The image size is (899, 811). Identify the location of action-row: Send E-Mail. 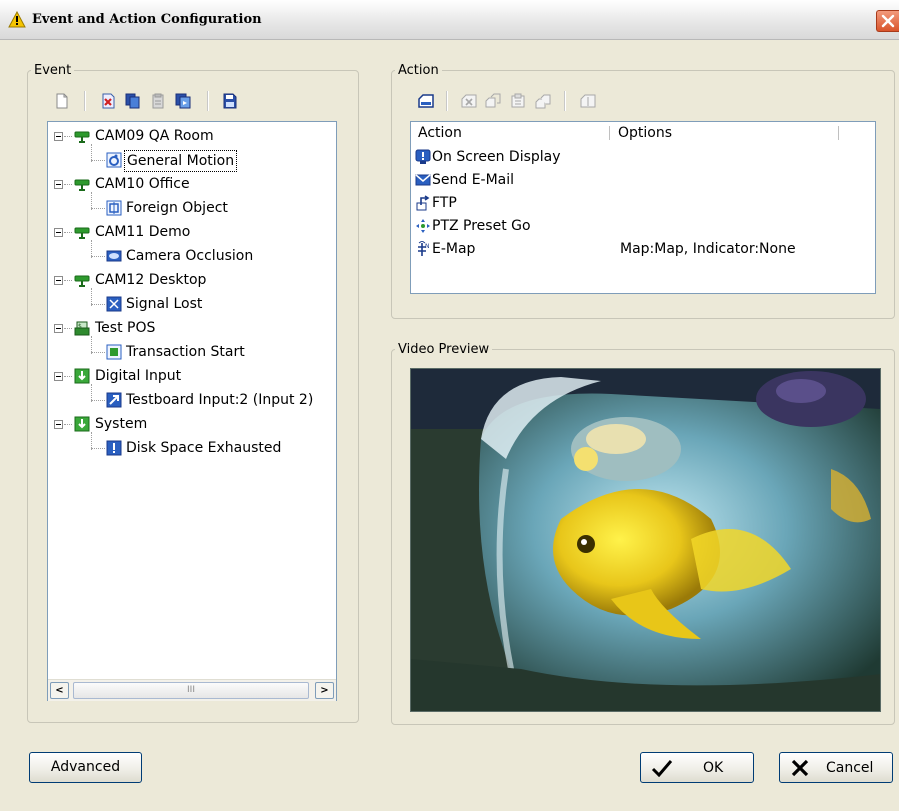
(643, 180).